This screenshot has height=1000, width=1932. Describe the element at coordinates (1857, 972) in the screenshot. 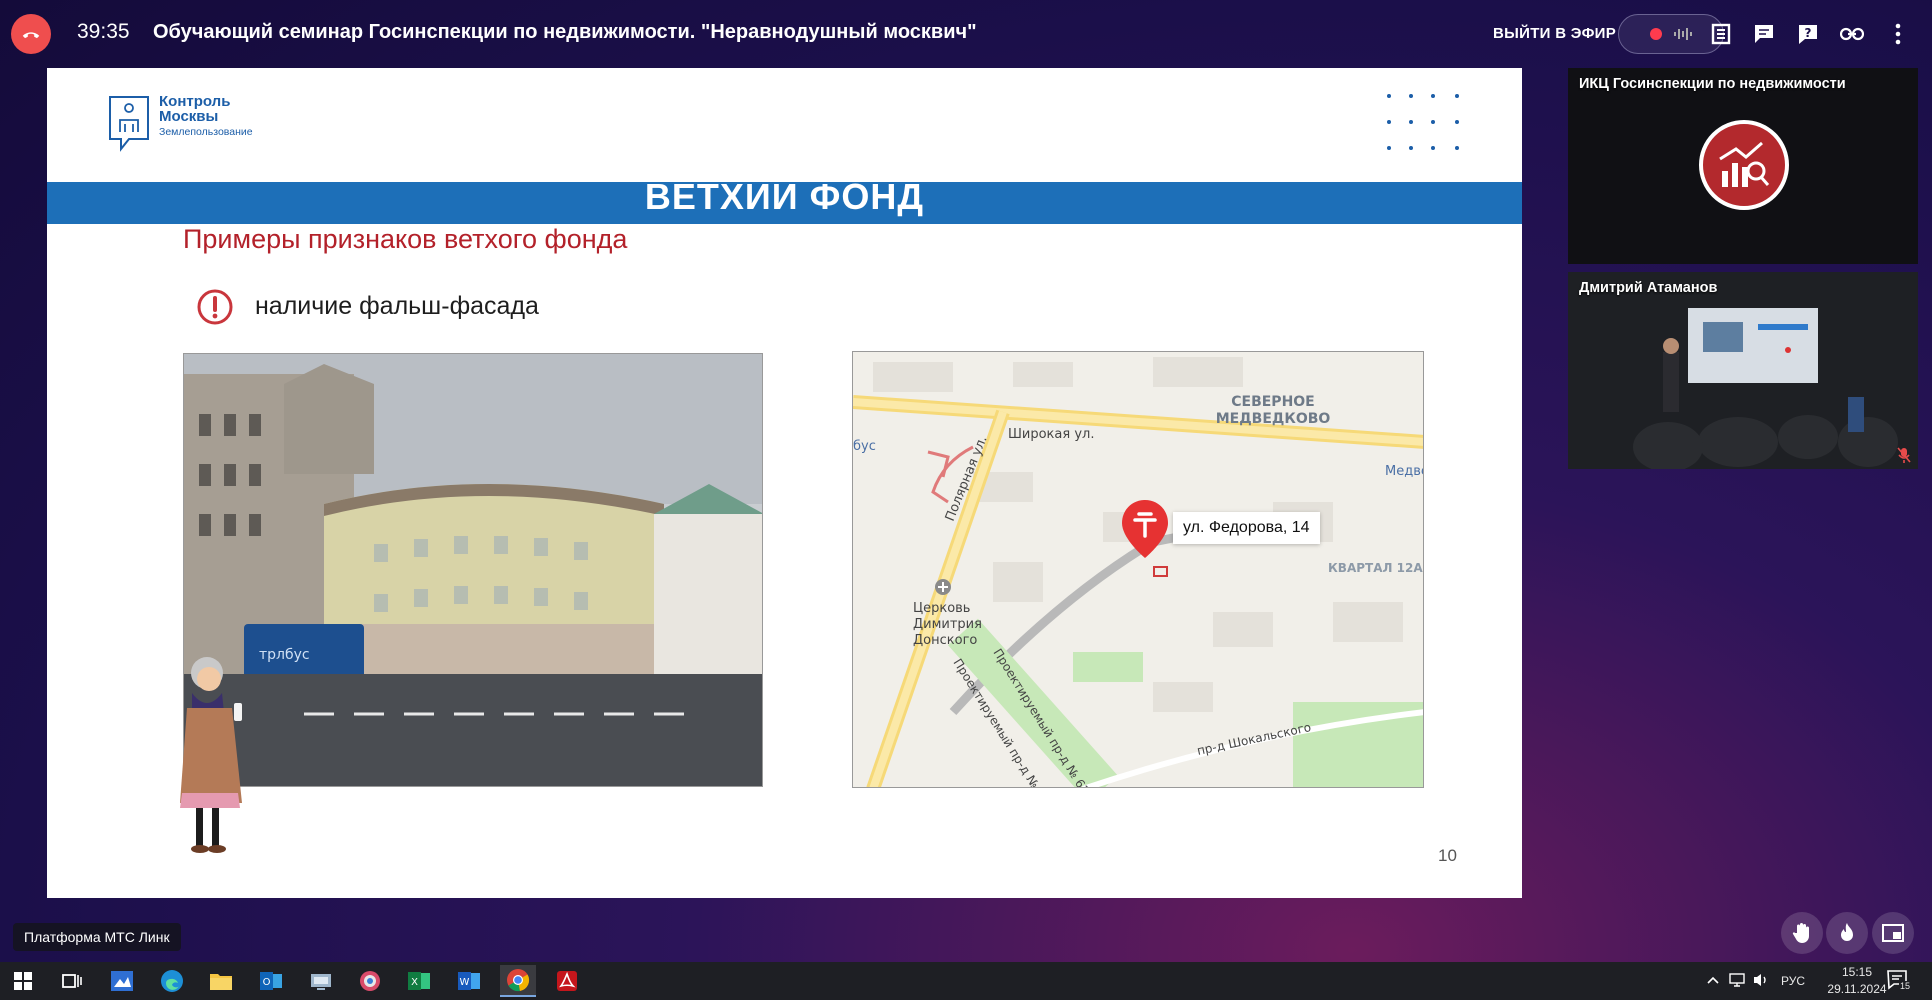

I see `clock-time: 15:15` at that location.